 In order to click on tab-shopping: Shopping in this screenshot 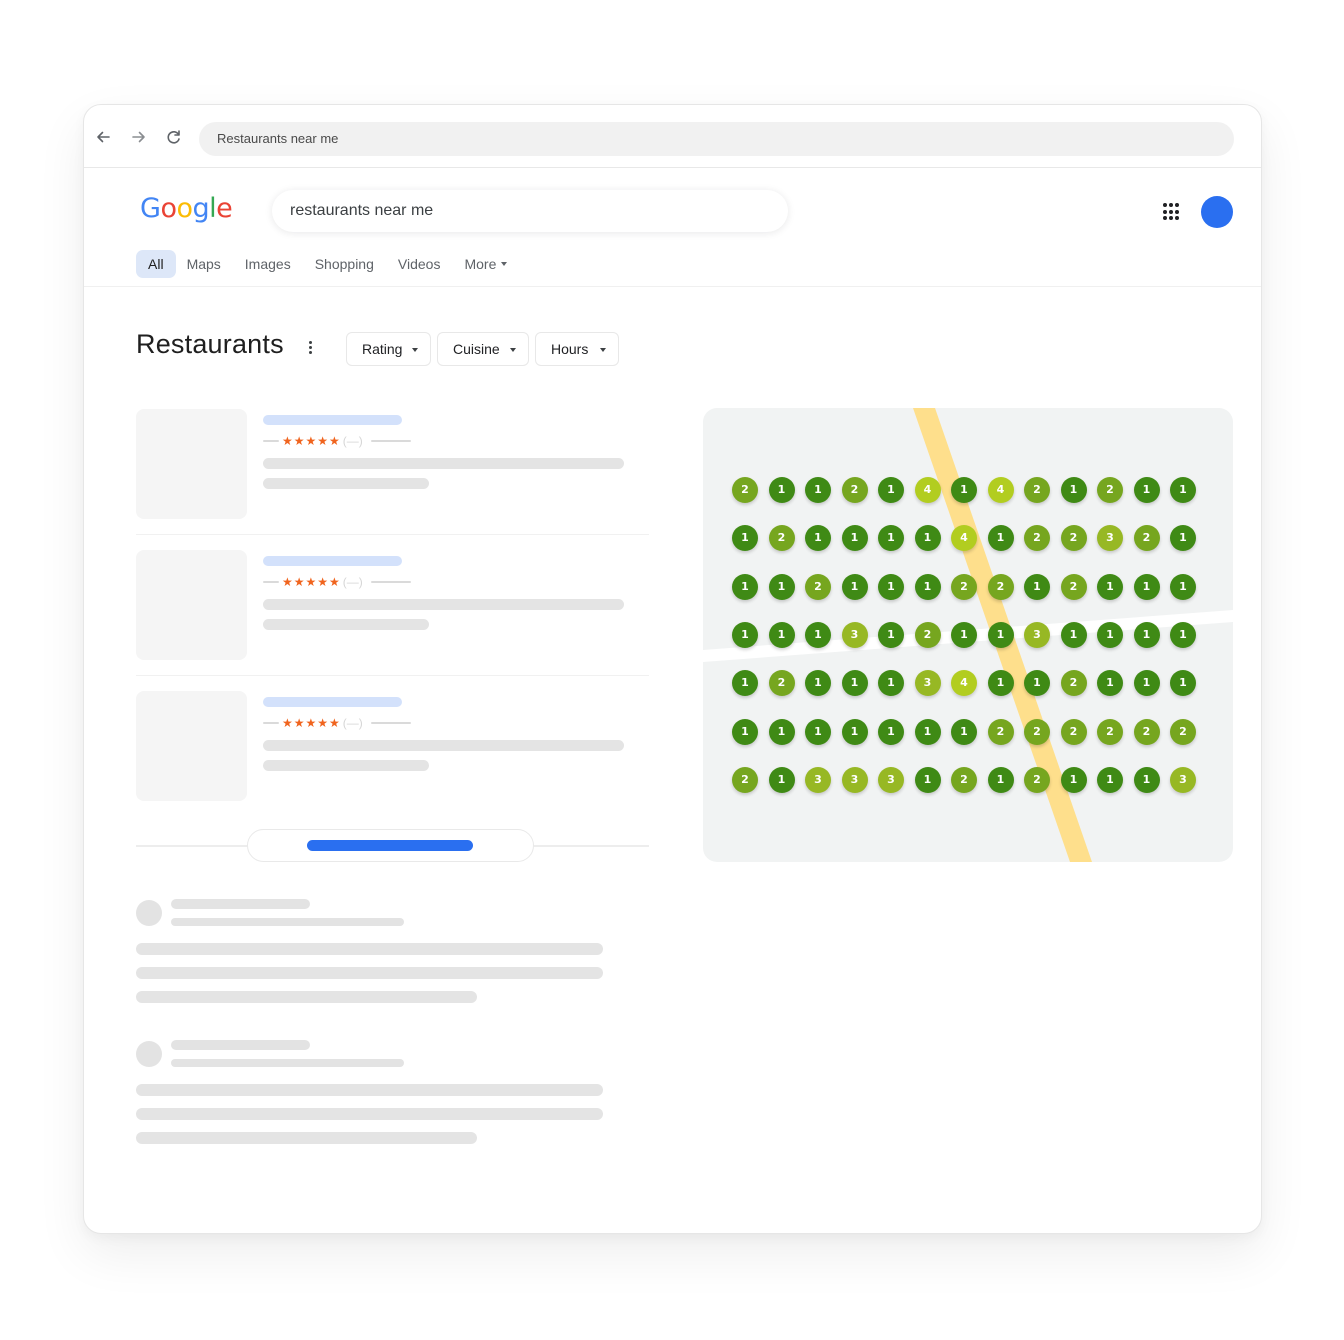, I will do `click(344, 264)`.